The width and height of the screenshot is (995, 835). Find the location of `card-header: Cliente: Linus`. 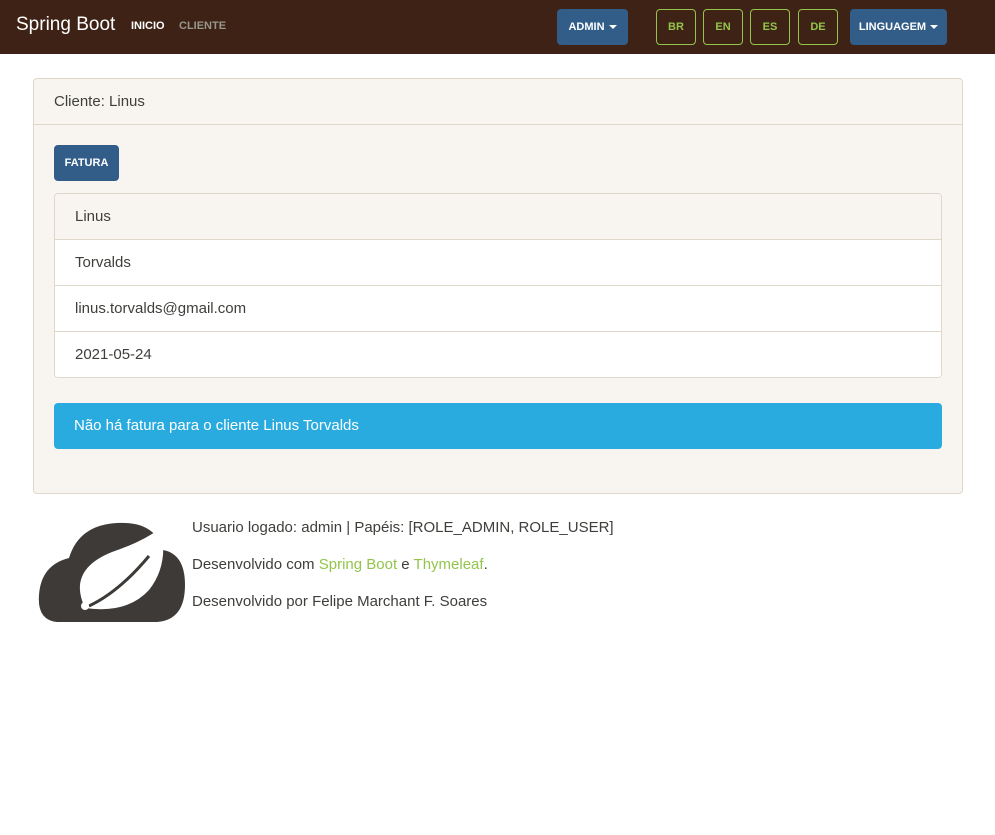

card-header: Cliente: Linus is located at coordinates (498, 102).